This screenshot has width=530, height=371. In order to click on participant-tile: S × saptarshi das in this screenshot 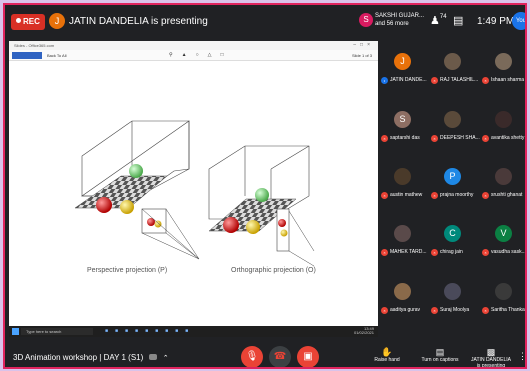, I will do `click(402, 126)`.